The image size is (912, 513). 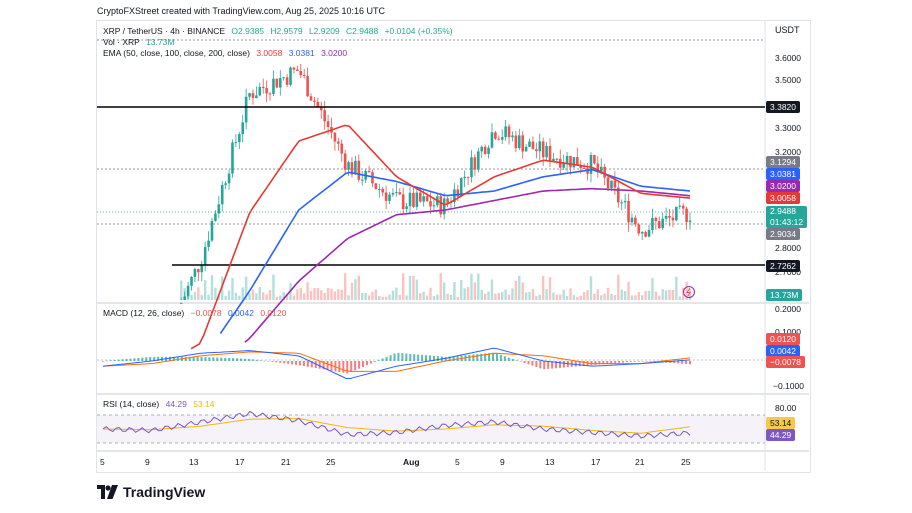 What do you see at coordinates (640, 462) in the screenshot?
I see `time-label: 21` at bounding box center [640, 462].